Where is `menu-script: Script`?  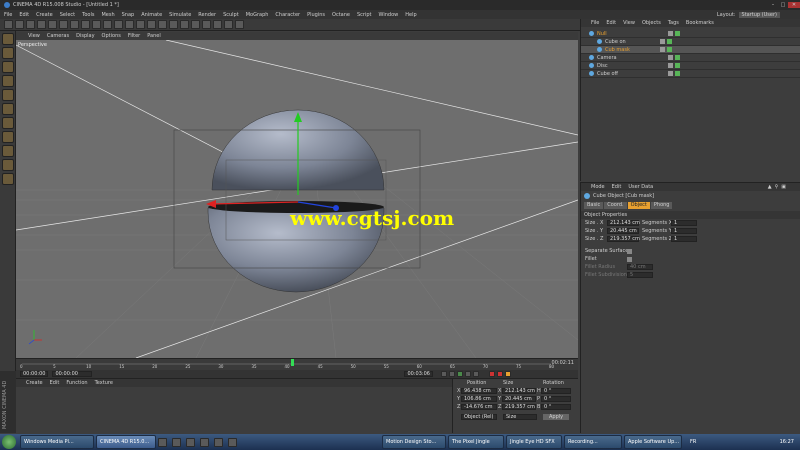
menu-script: Script is located at coordinates (364, 15).